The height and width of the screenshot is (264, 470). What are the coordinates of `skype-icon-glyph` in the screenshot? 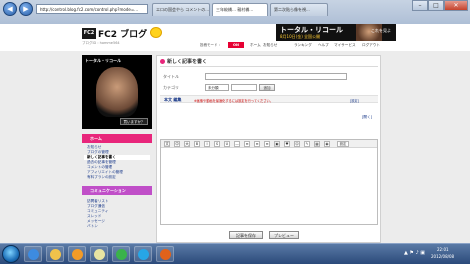 It's located at (143, 254).